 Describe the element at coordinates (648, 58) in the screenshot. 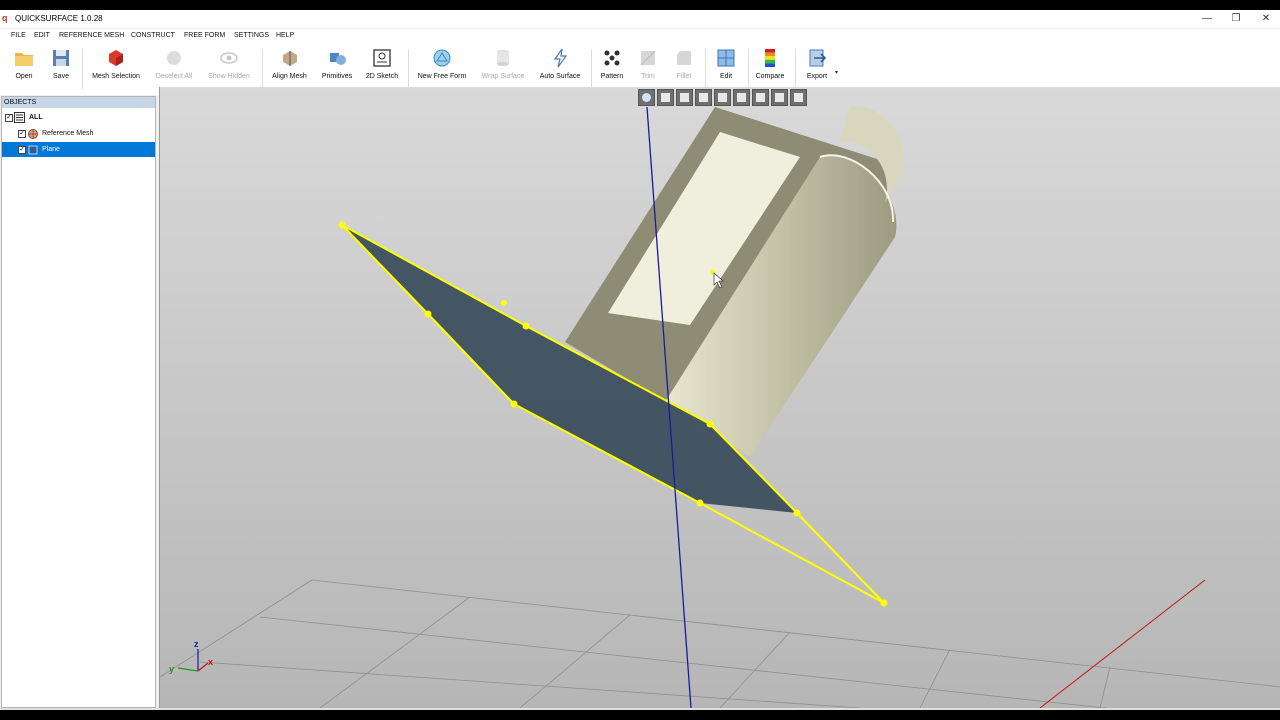

I see `trim-icon` at that location.